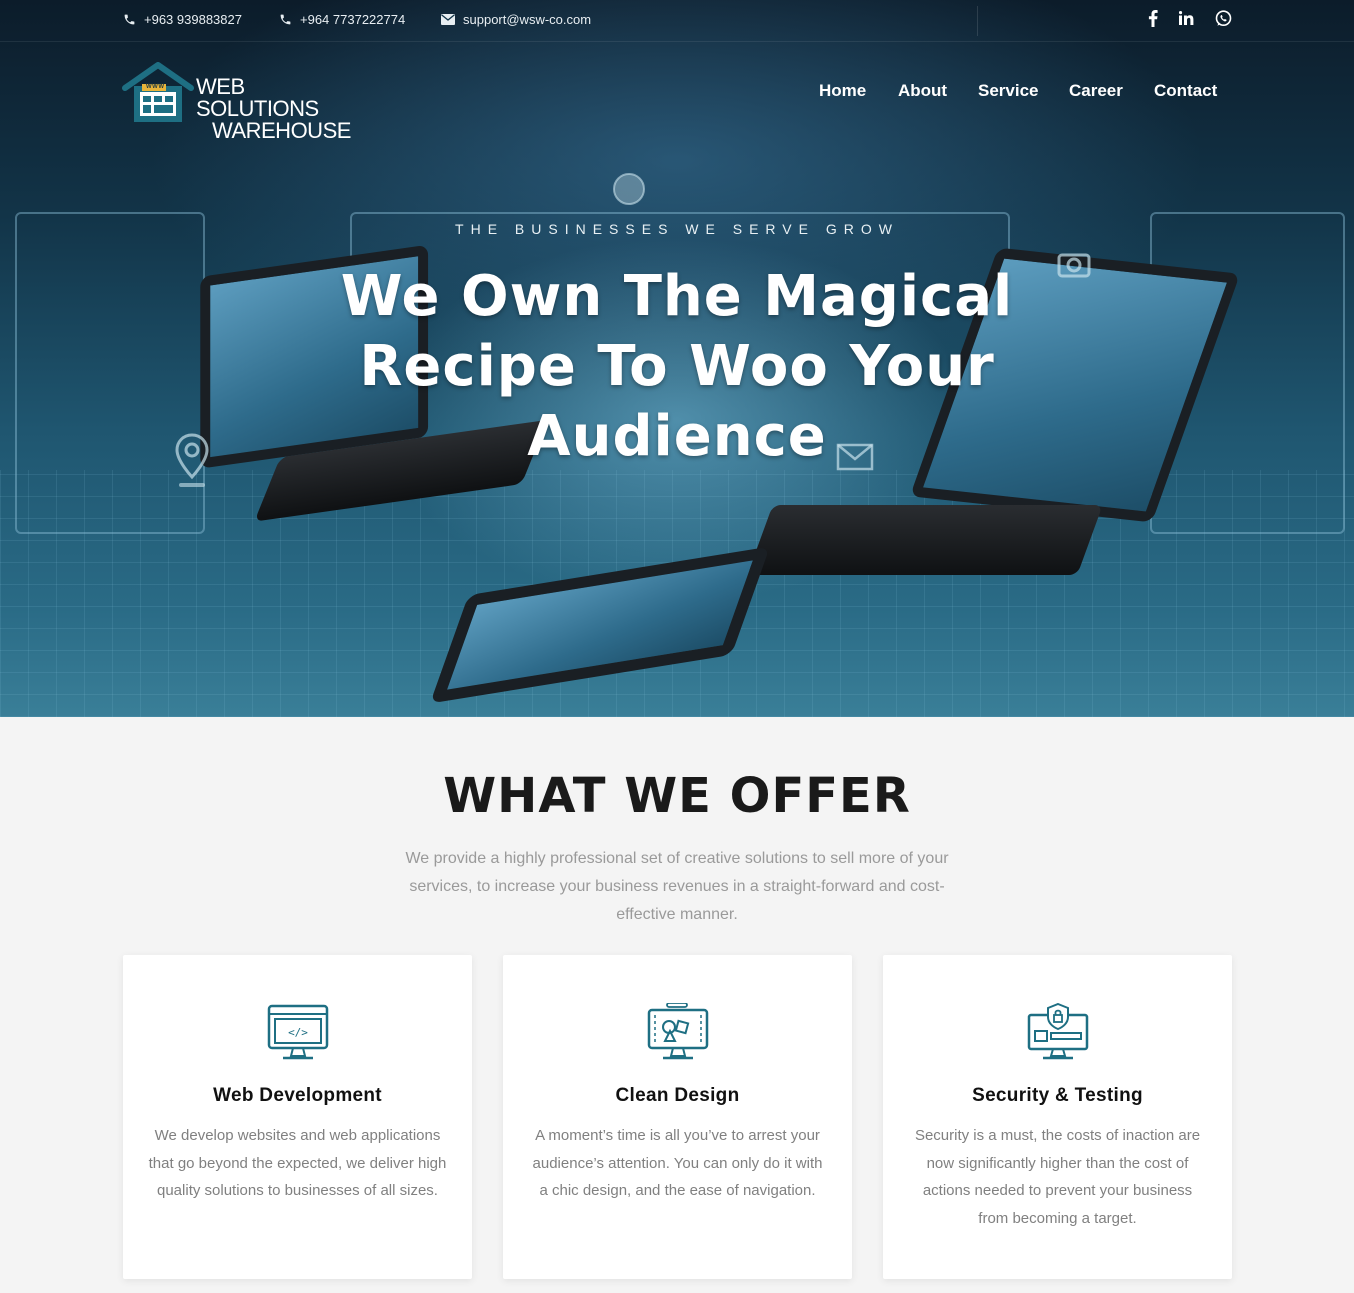  What do you see at coordinates (1186, 20) in the screenshot?
I see `linkedin-icon` at bounding box center [1186, 20].